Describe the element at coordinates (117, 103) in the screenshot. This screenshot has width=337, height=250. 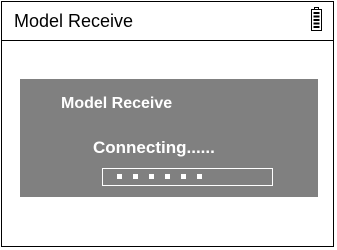
I see `dialog-title: Model Receive` at that location.